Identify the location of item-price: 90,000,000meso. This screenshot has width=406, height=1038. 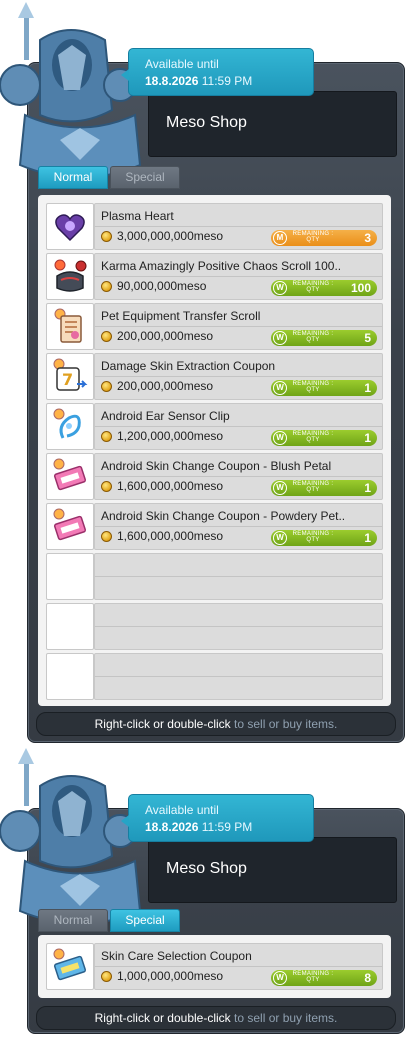
(162, 286).